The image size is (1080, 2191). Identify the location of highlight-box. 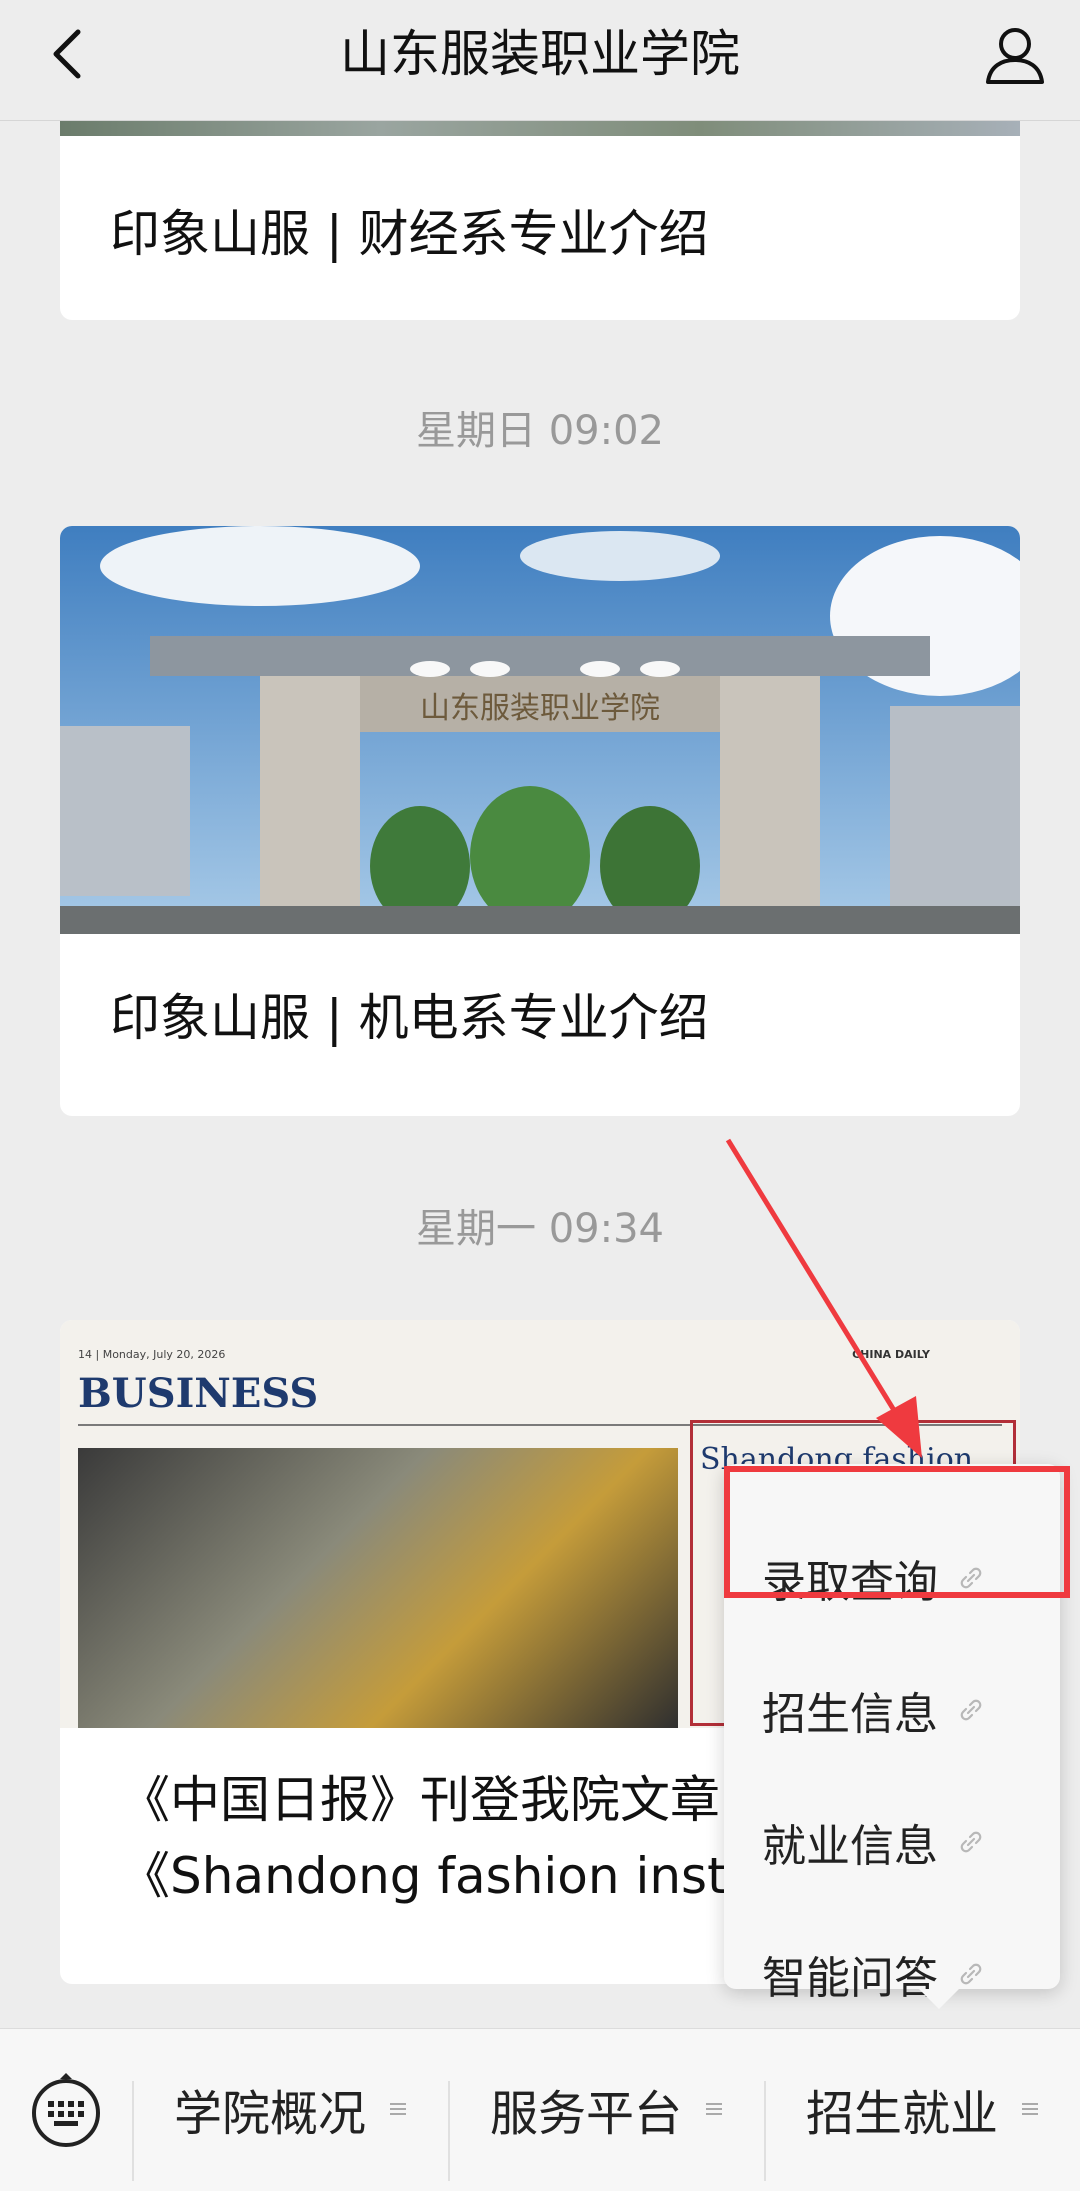
(897, 1532).